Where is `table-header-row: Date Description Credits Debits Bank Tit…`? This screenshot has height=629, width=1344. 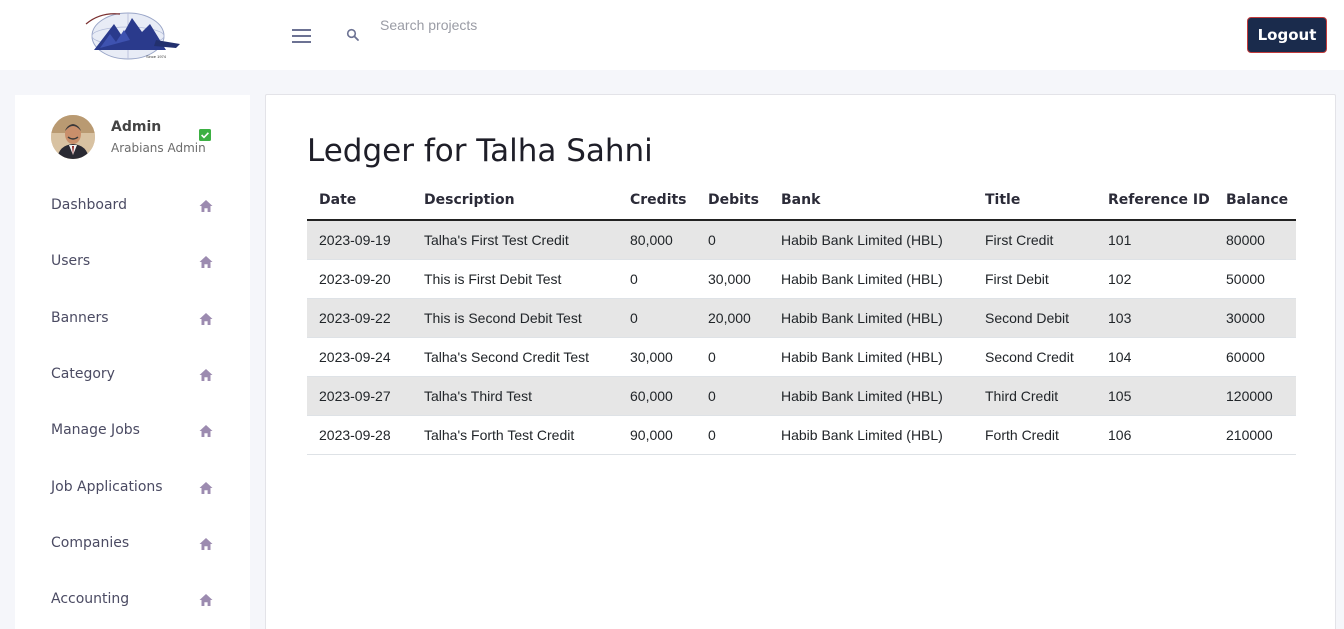
table-header-row: Date Description Credits Debits Bank Tit… is located at coordinates (801, 201).